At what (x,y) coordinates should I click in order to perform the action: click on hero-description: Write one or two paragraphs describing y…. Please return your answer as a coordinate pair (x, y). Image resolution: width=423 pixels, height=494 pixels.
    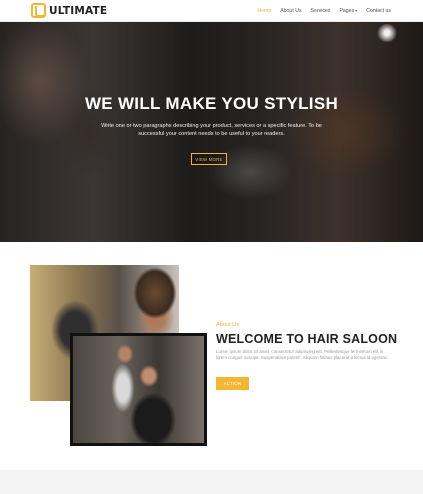
    Looking at the image, I should click on (211, 130).